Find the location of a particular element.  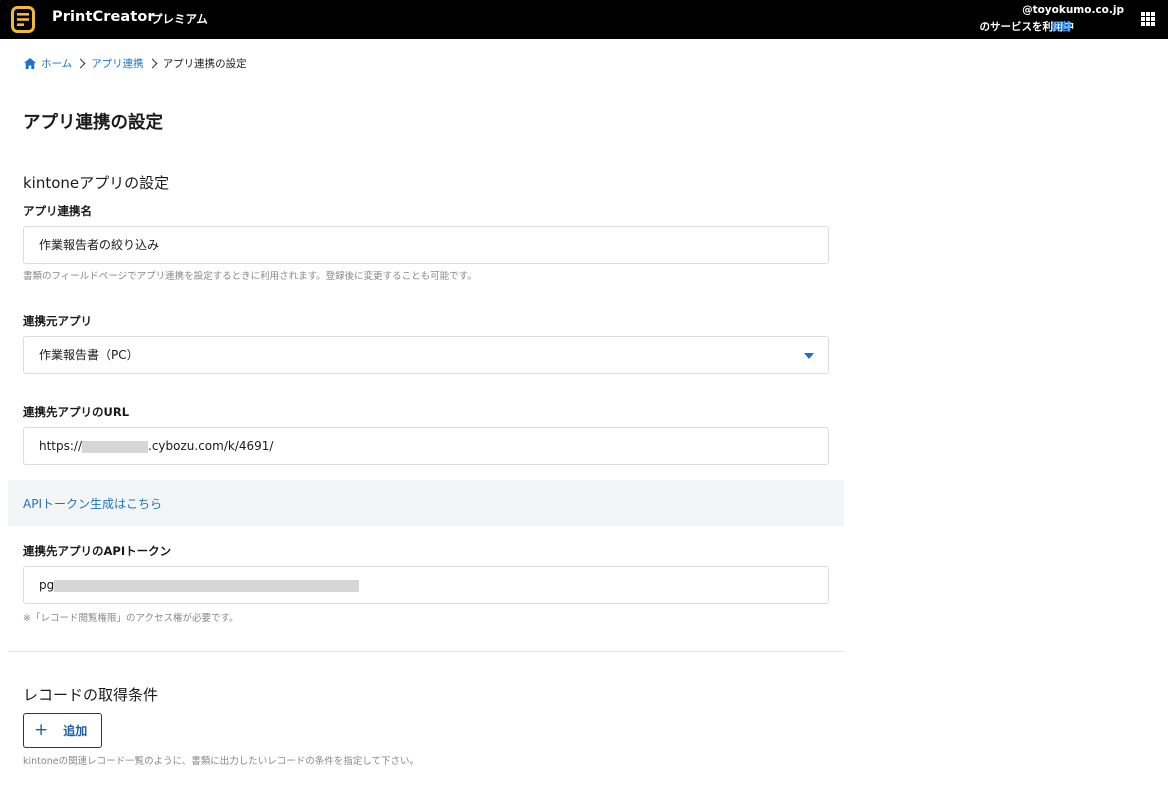

switch-account-link: 切替 is located at coordinates (1061, 26).